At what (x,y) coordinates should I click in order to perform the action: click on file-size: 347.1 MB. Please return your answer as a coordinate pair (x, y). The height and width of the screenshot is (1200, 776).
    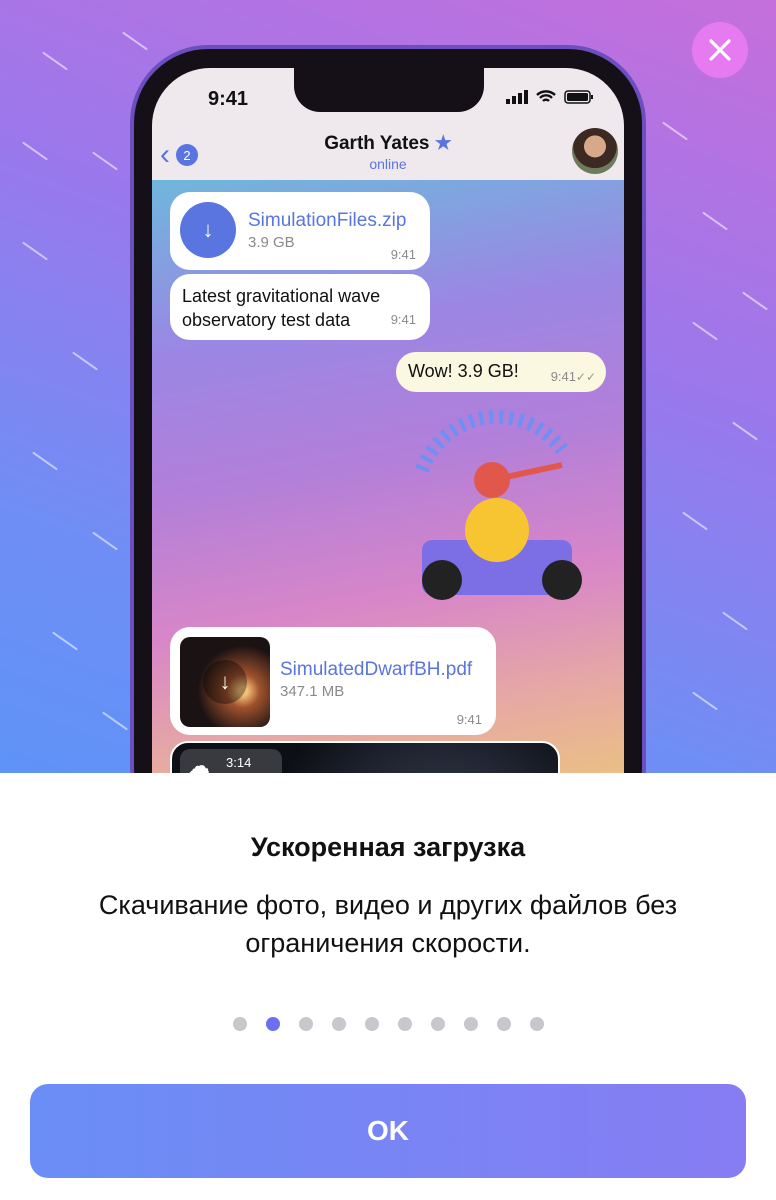
    Looking at the image, I should click on (312, 691).